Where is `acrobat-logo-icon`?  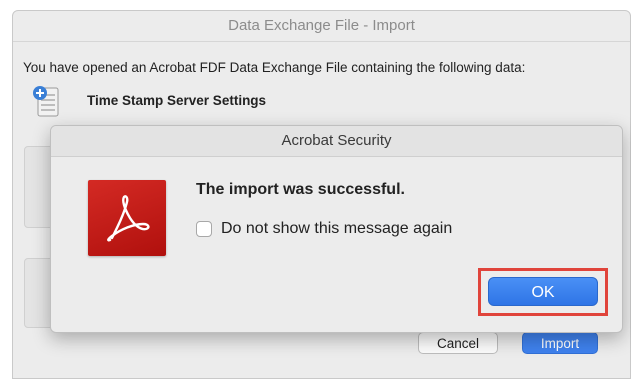
acrobat-logo-icon is located at coordinates (127, 218).